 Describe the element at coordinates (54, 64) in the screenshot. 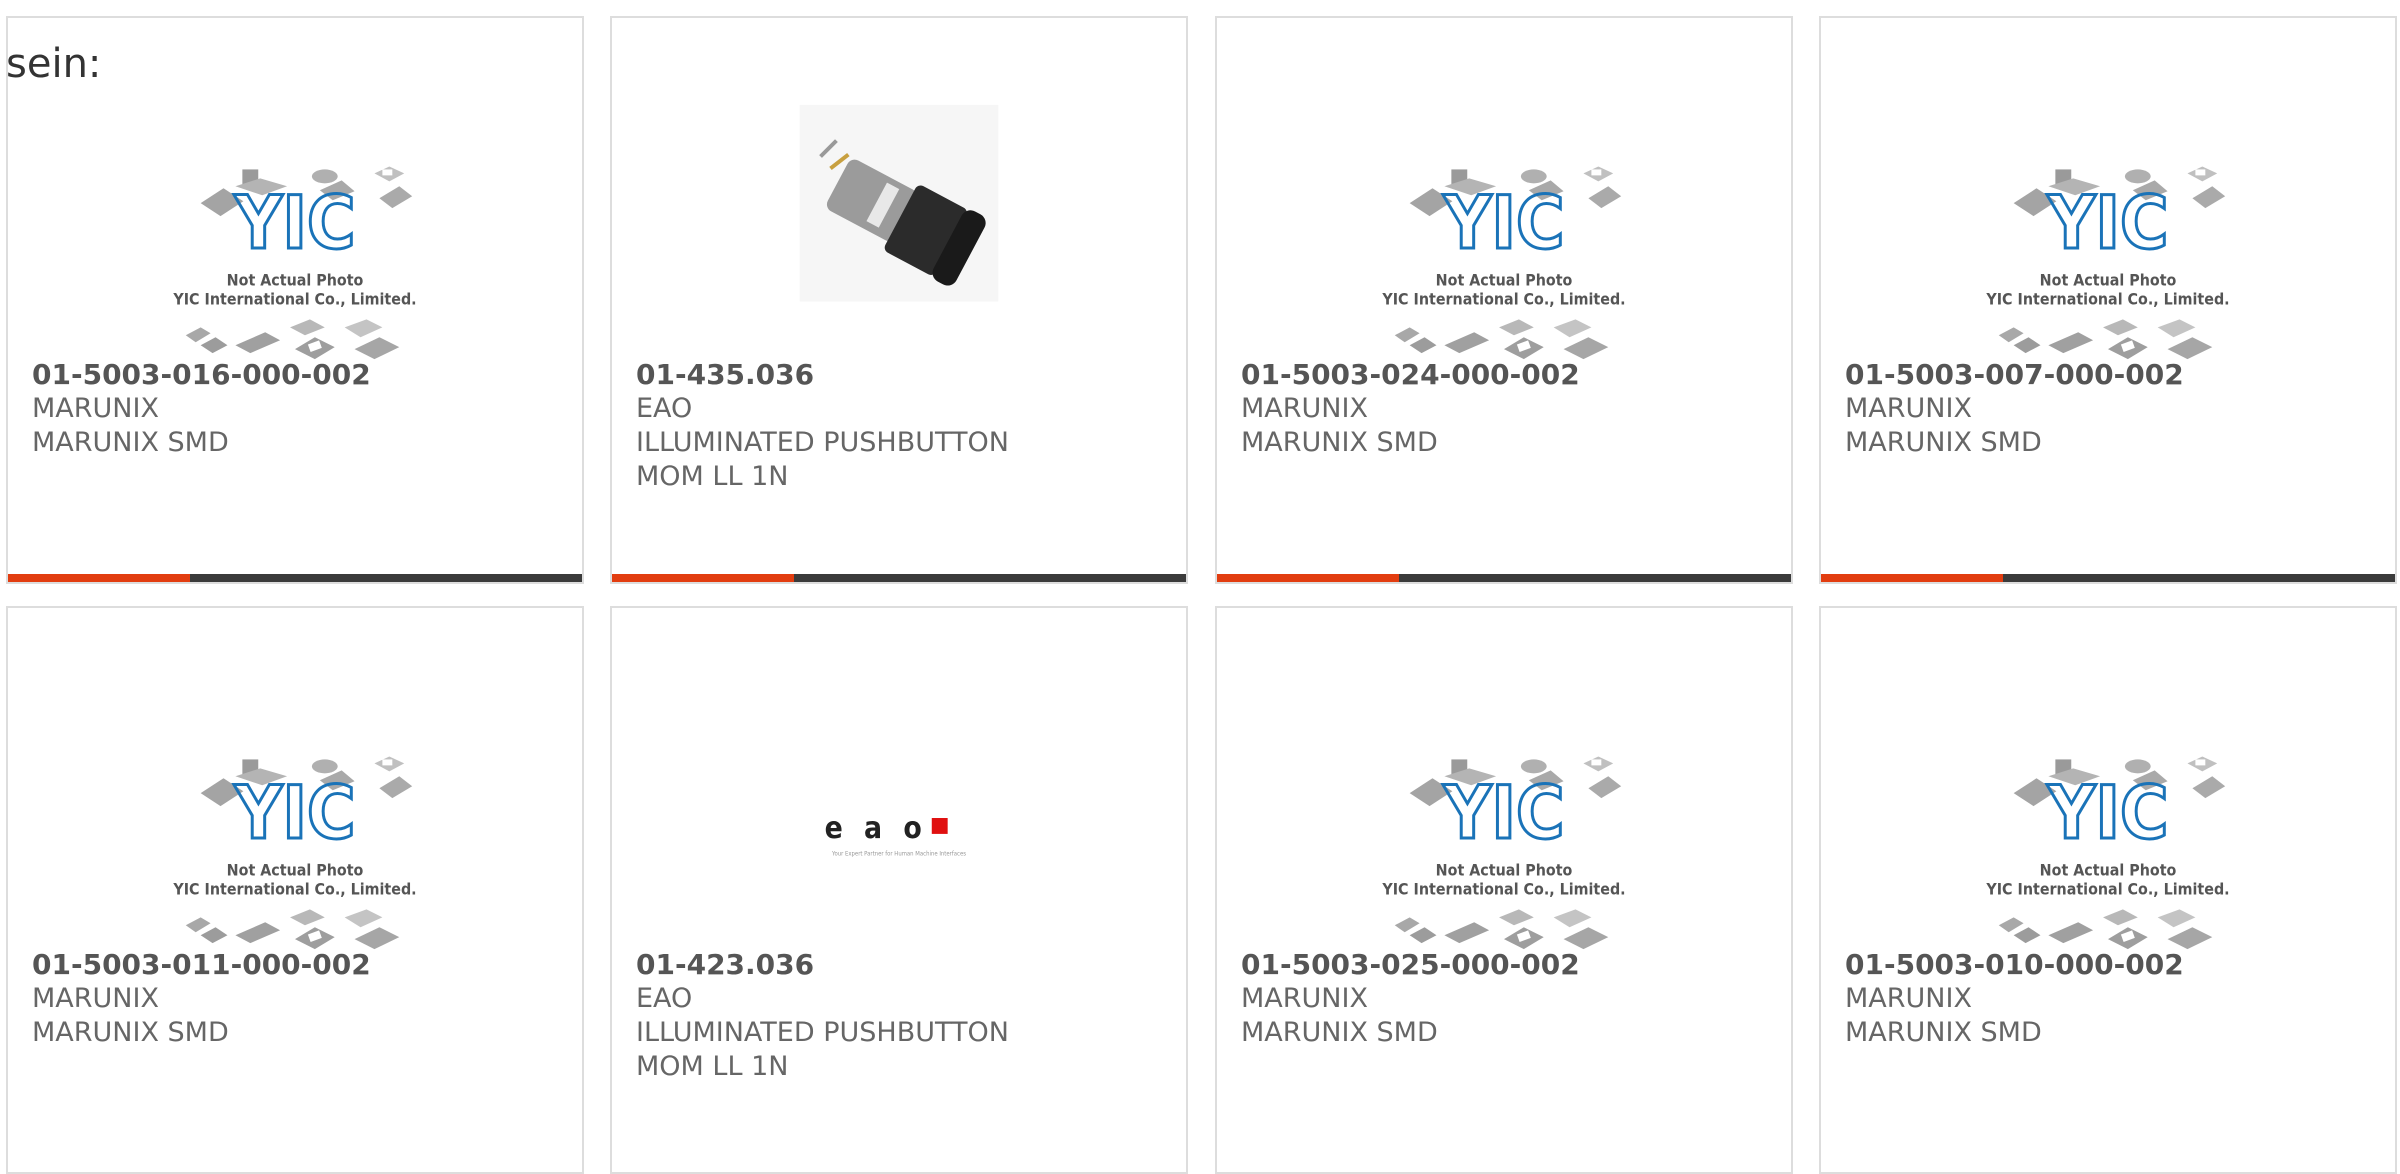

I see `intro-fragment-text: sein:` at that location.